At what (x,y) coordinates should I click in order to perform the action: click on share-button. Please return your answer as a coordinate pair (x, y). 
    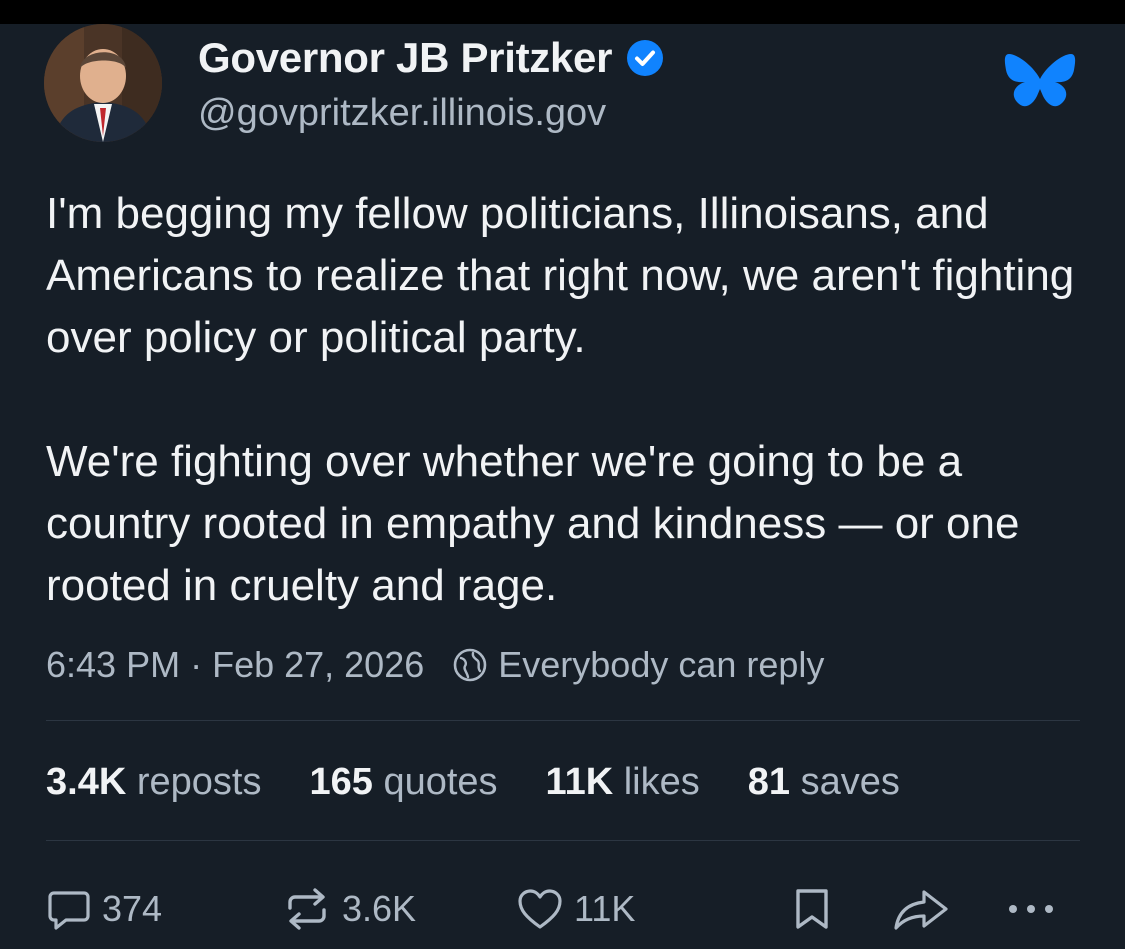
    Looking at the image, I should click on (921, 909).